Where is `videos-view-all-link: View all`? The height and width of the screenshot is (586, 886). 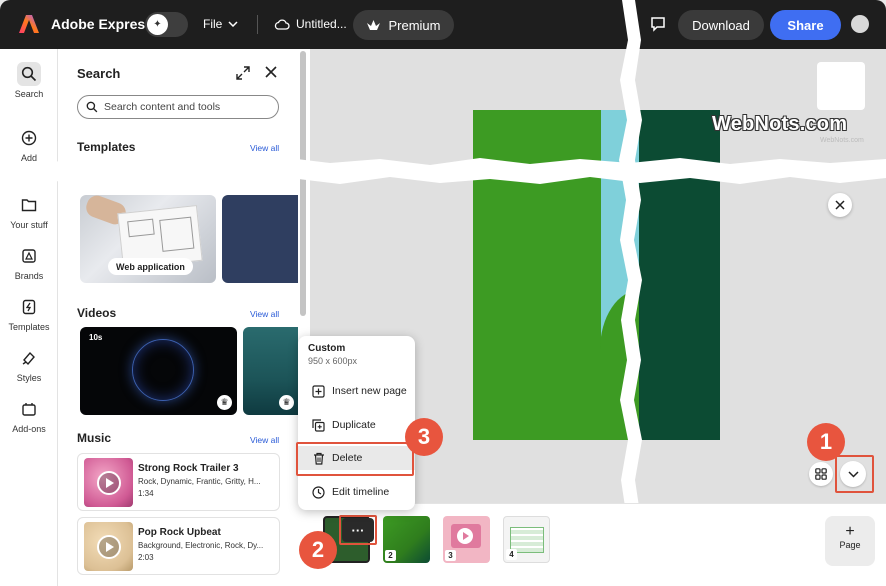
videos-view-all-link: View all is located at coordinates (264, 314).